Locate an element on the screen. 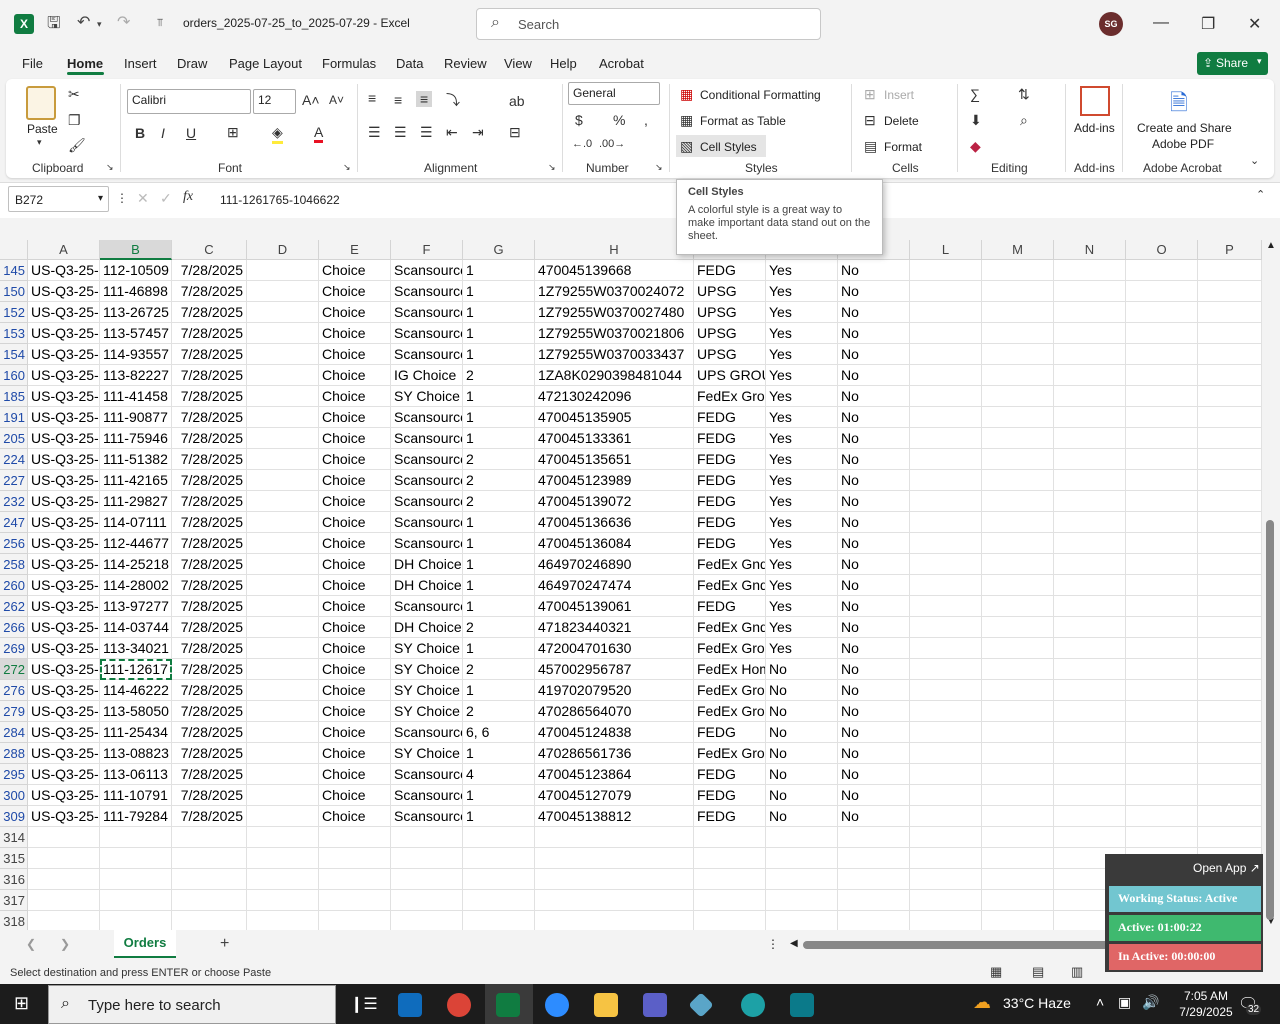  cell-j: No is located at coordinates (802, 753).